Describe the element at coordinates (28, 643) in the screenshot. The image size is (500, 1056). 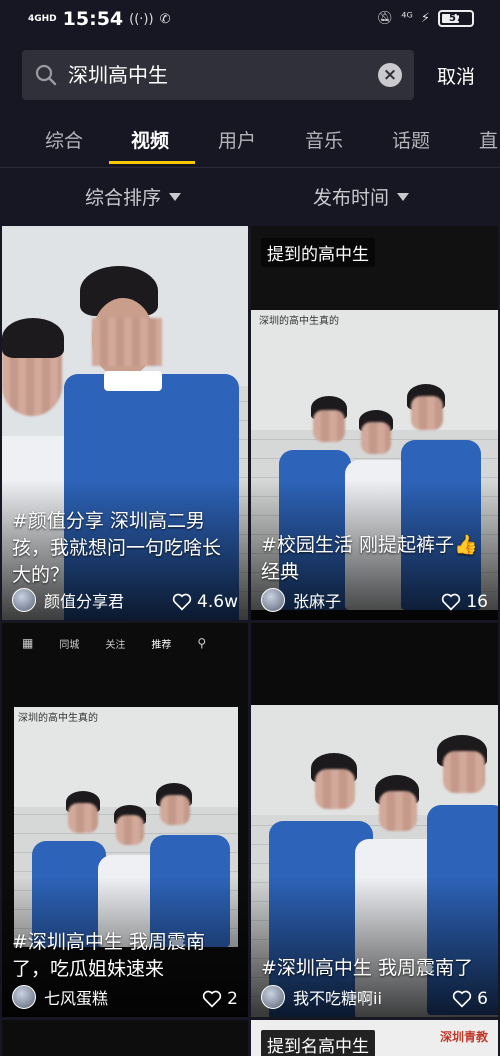
I see `grid-icon: ▦` at that location.